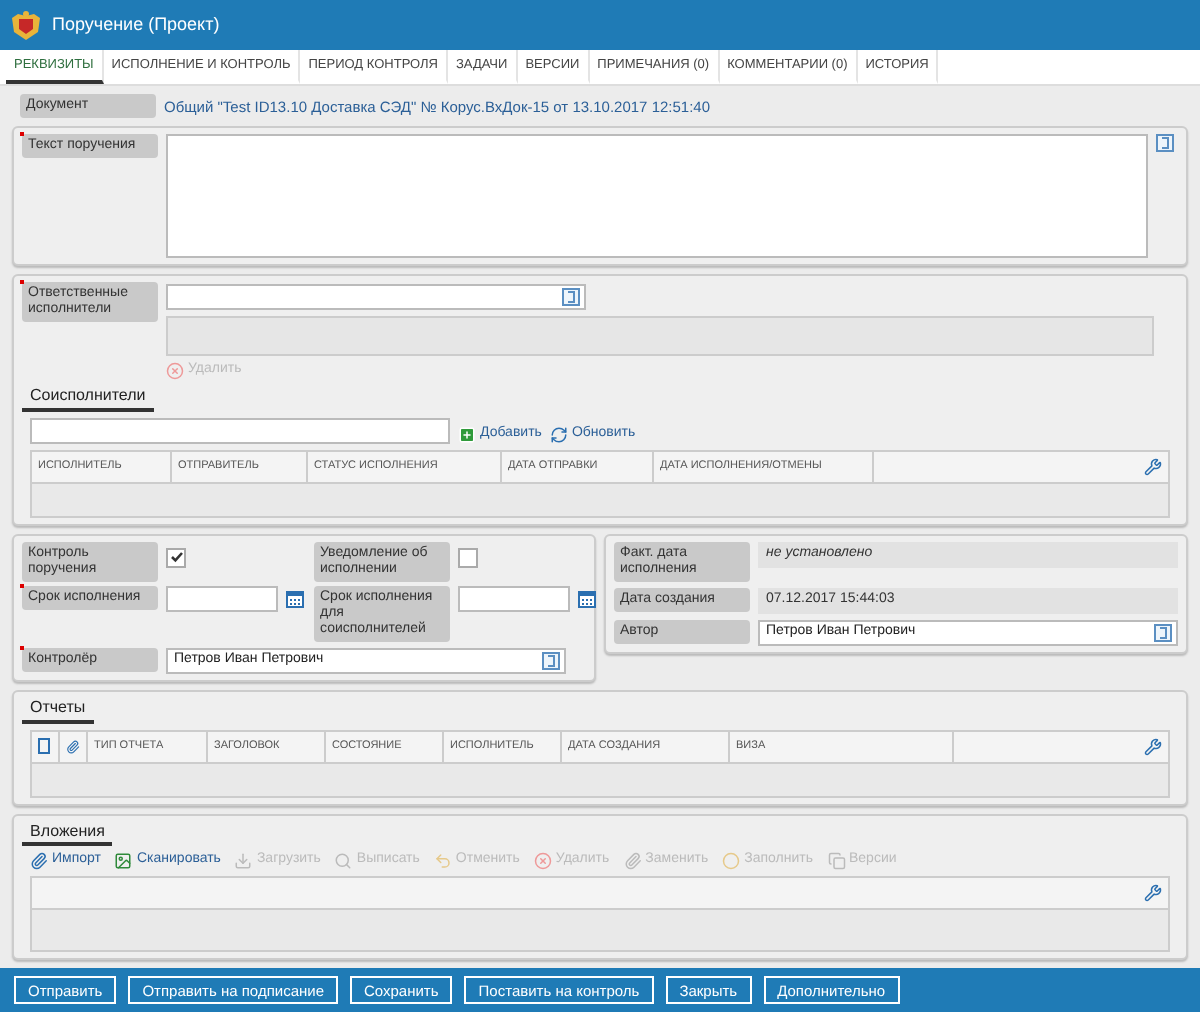  I want to click on co-executor-field, so click(240, 430).